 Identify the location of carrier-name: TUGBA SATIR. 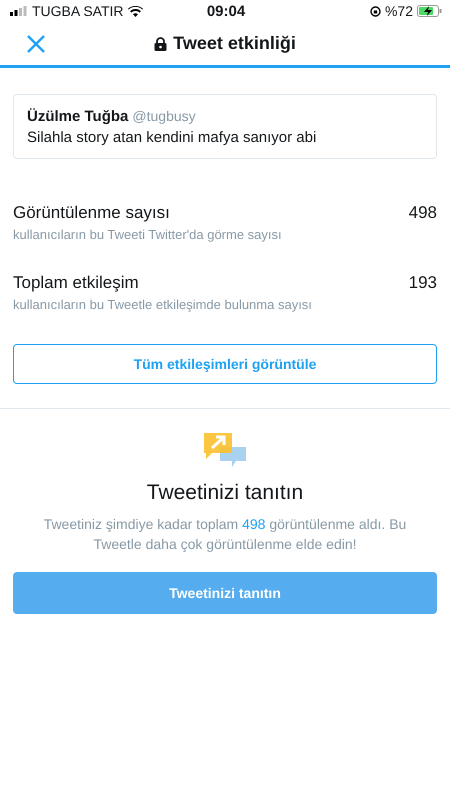
(78, 11).